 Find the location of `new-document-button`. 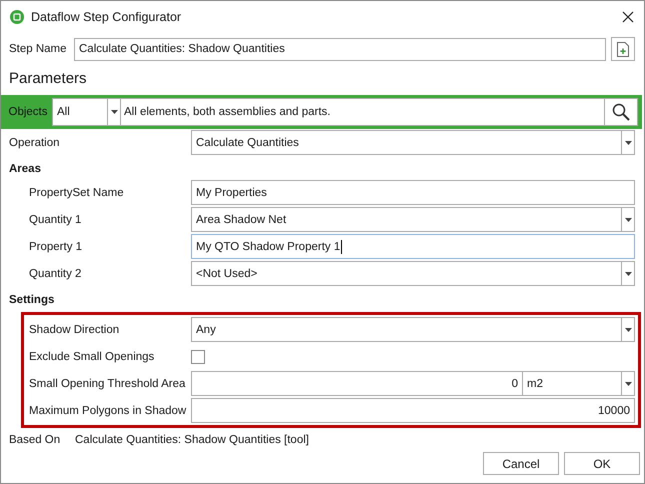

new-document-button is located at coordinates (623, 49).